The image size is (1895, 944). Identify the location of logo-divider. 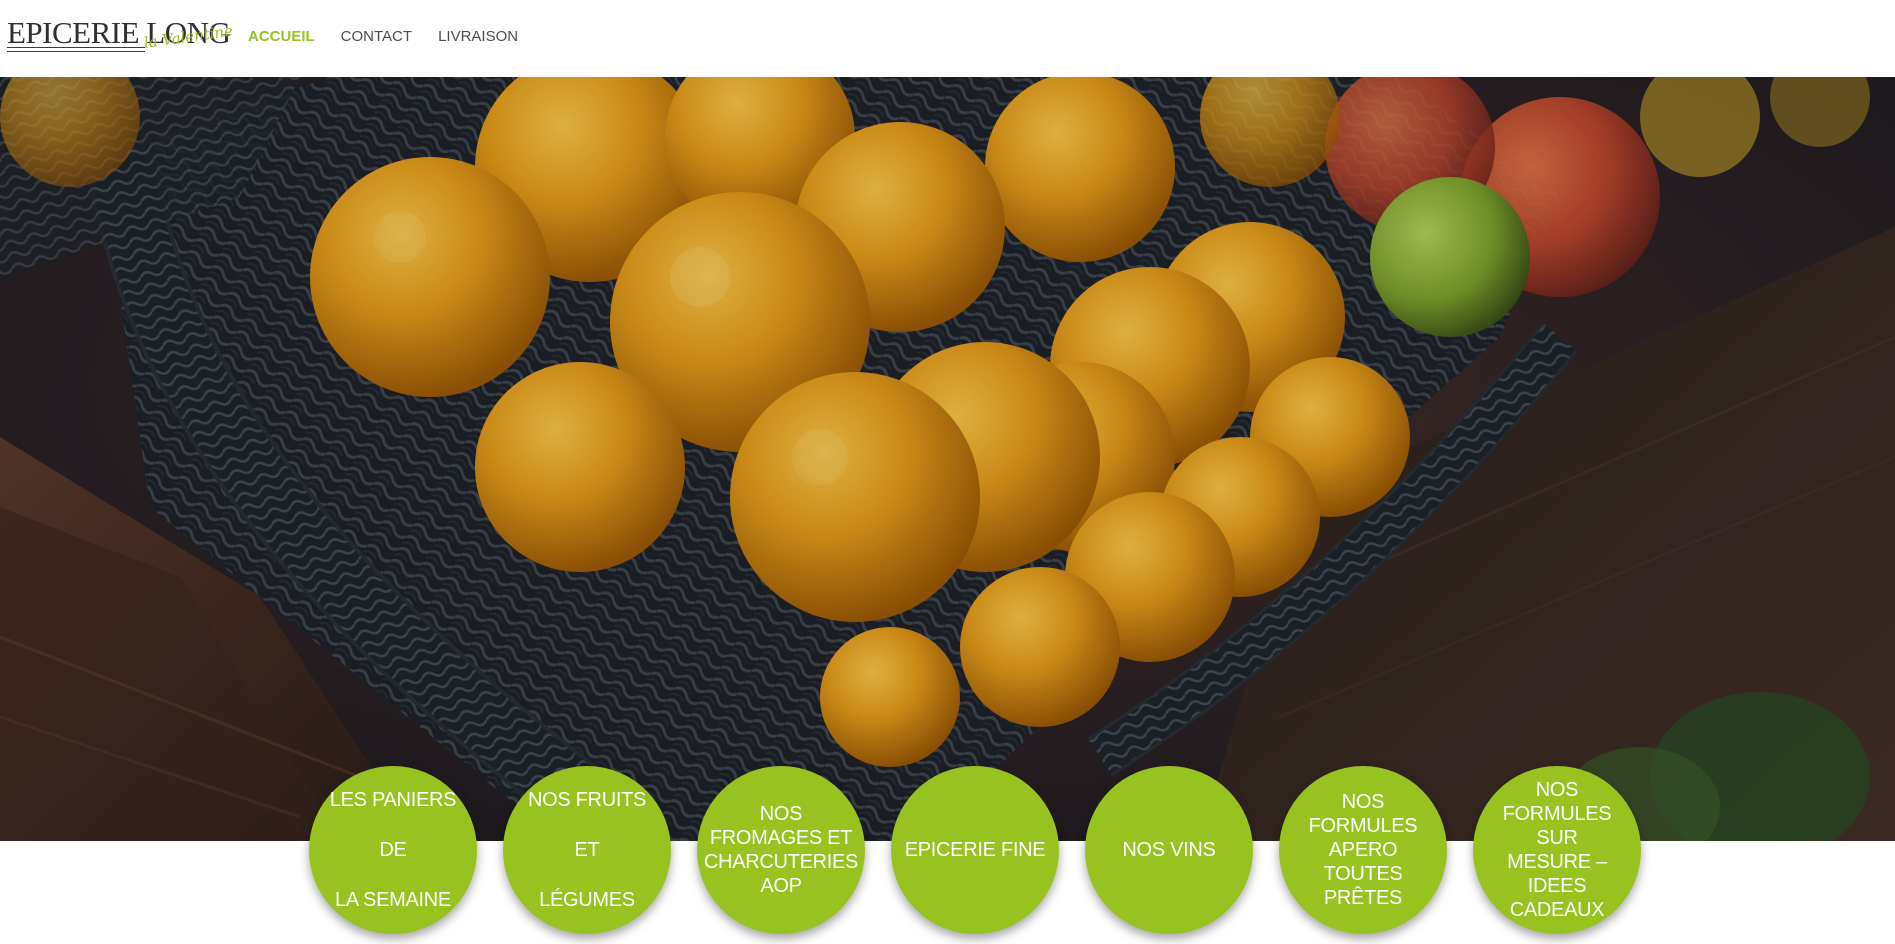
(114, 52).